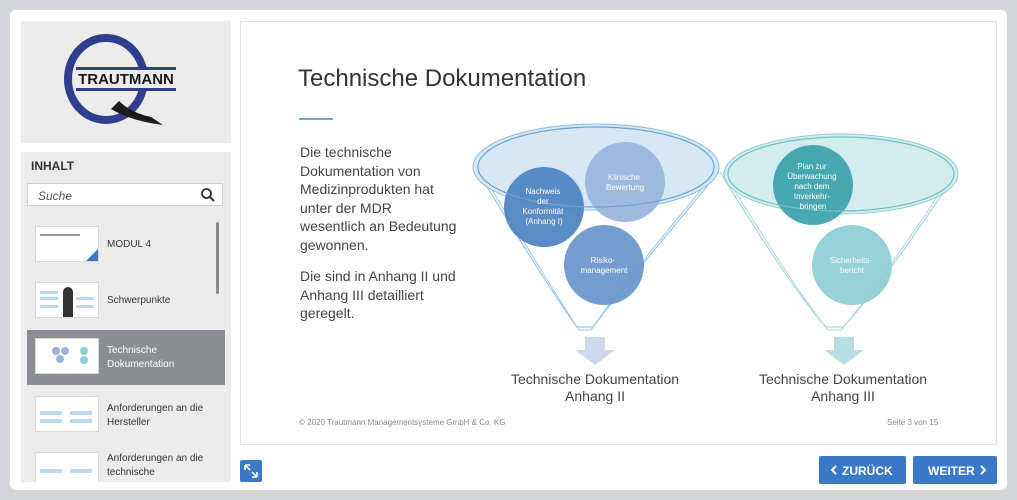 This screenshot has width=1017, height=500. What do you see at coordinates (544, 221) in the screenshot?
I see `nachweis-line-4: (Anhang I)` at bounding box center [544, 221].